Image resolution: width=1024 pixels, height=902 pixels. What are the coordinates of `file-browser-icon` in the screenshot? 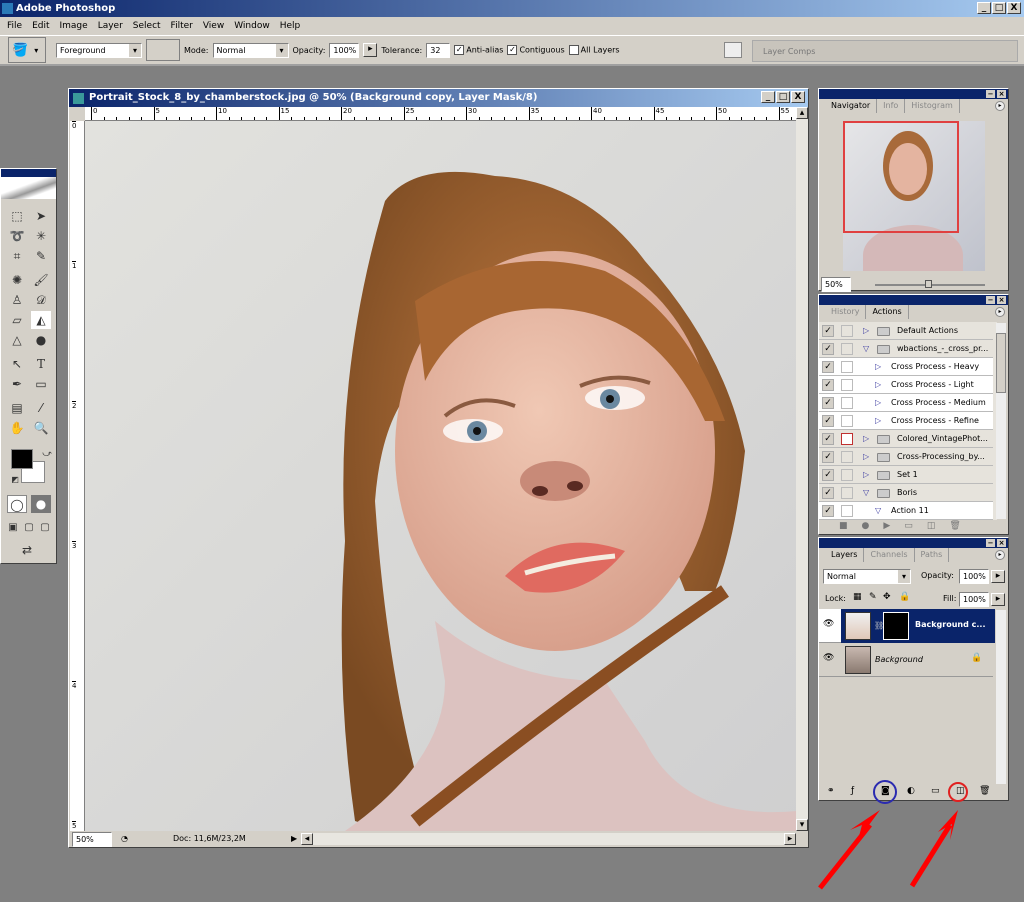 It's located at (733, 50).